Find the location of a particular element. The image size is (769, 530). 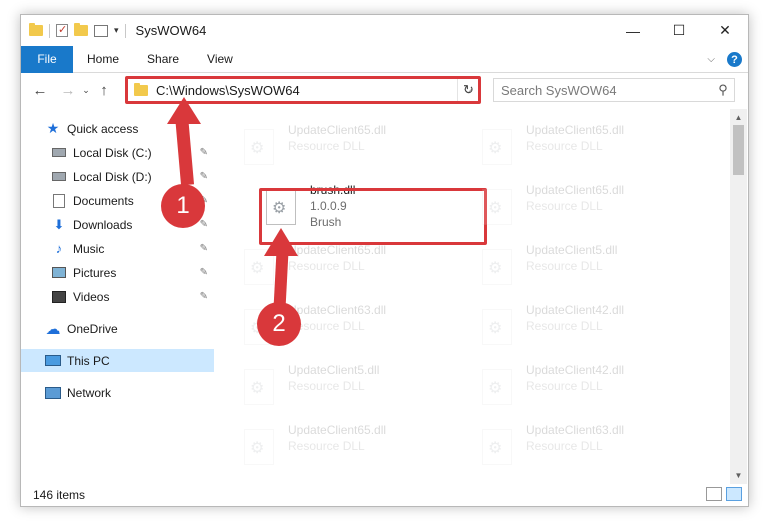

properties-check-icon is located at coordinates (62, 30).